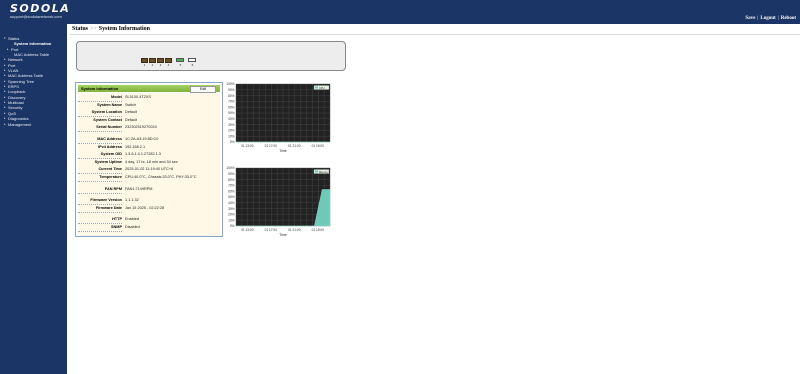  I want to click on info-label: FAN RPM, so click(100, 189).